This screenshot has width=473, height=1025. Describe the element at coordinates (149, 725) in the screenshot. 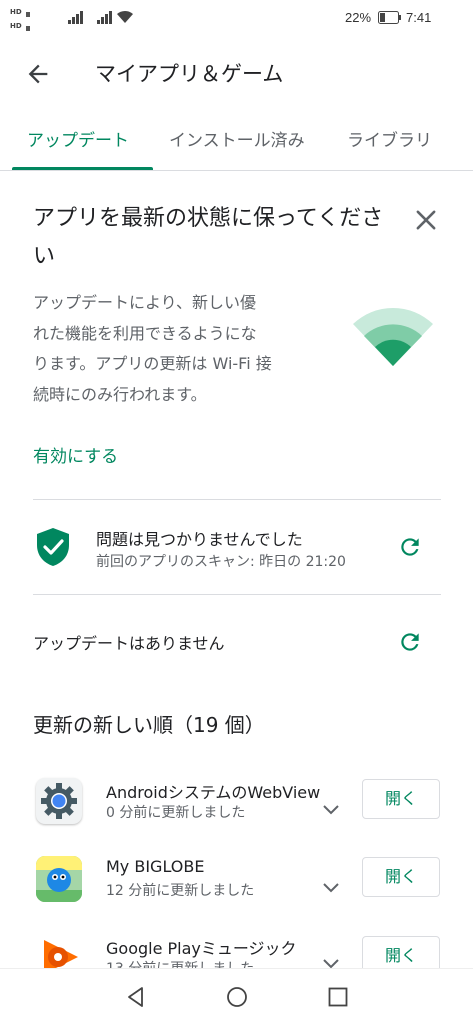

I see `recently-updated-title: 更新の新しい順（19 個）` at that location.